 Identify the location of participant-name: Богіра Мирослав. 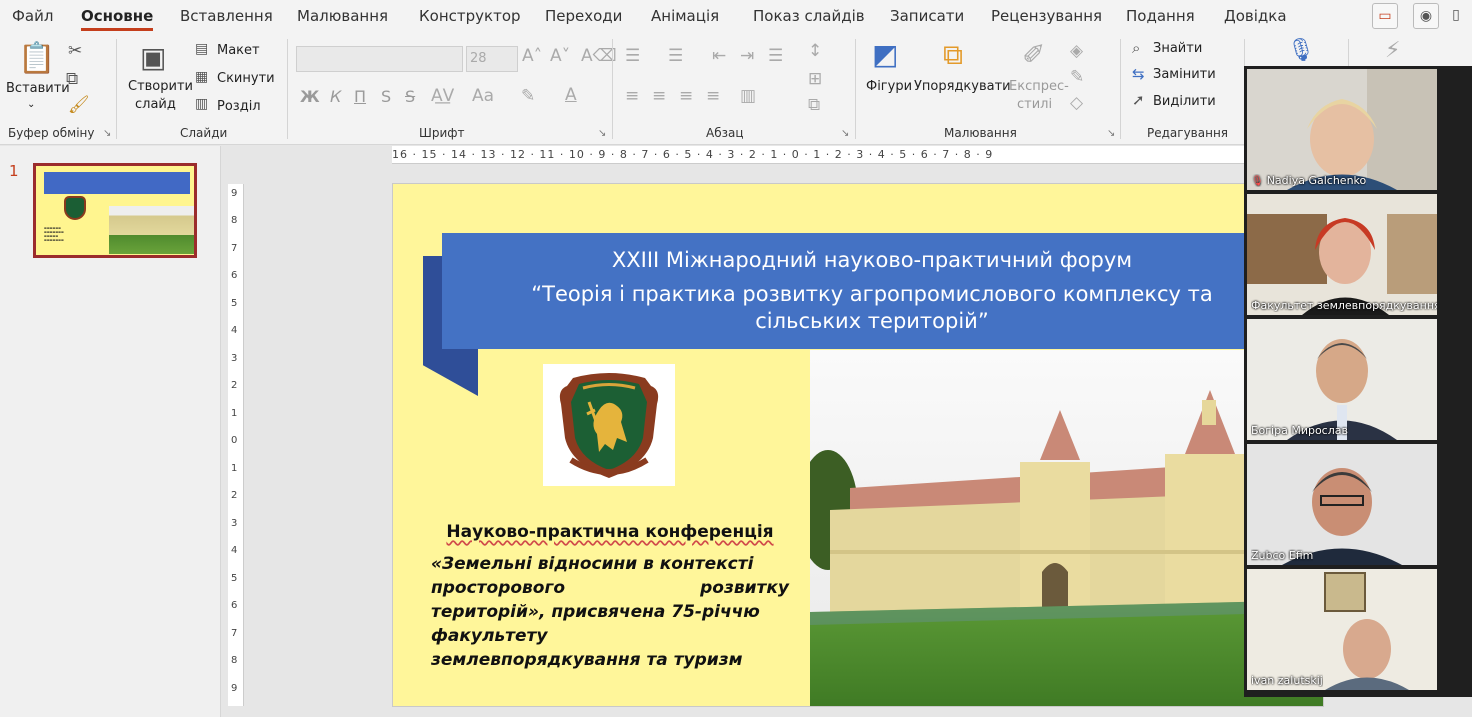
(1299, 430).